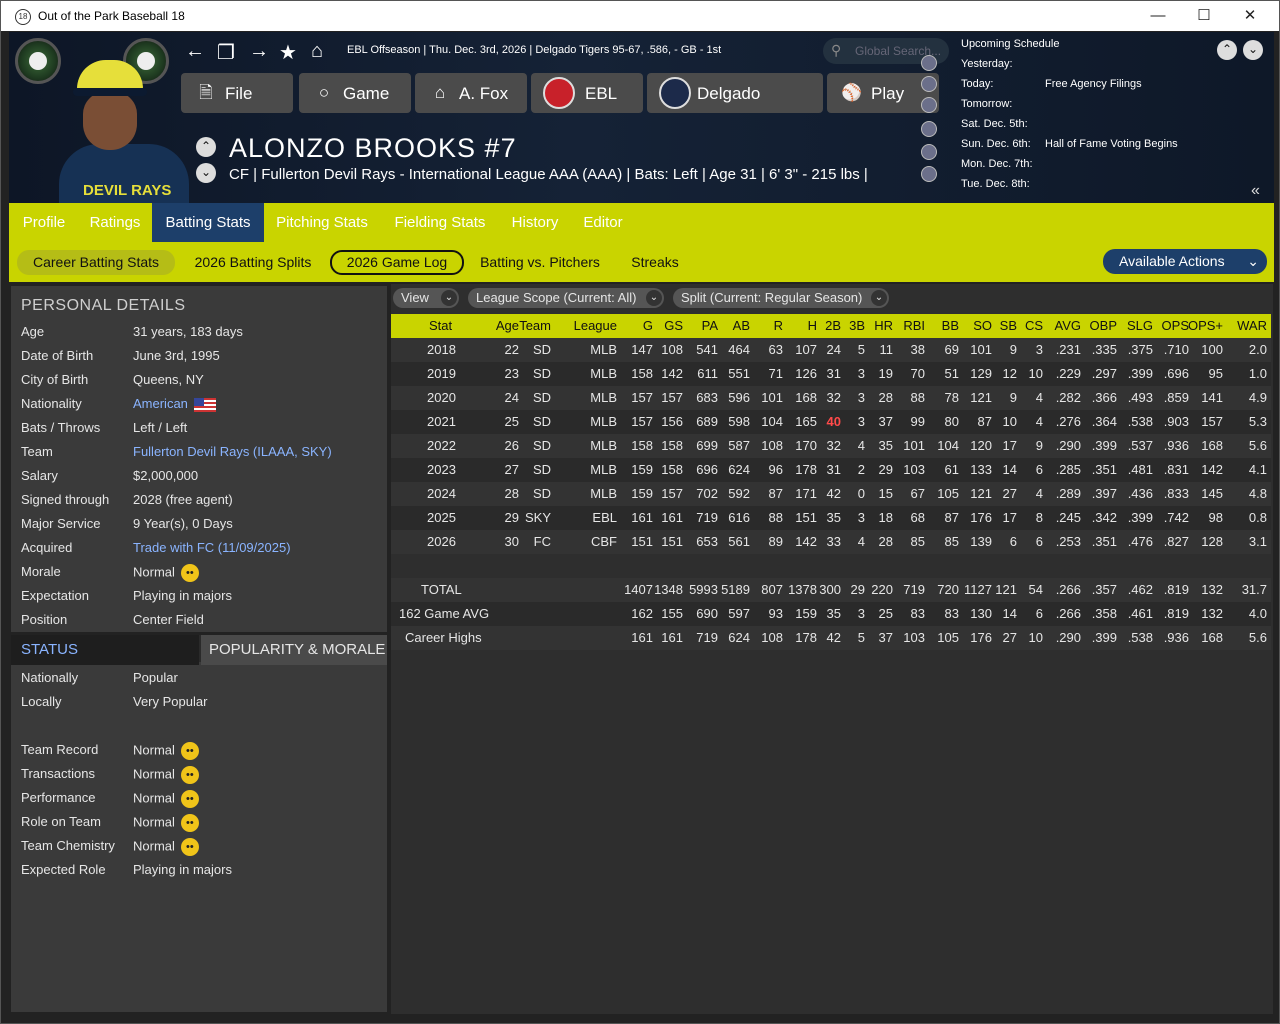  What do you see at coordinates (741, 325) in the screenshot?
I see `column-header: AB` at bounding box center [741, 325].